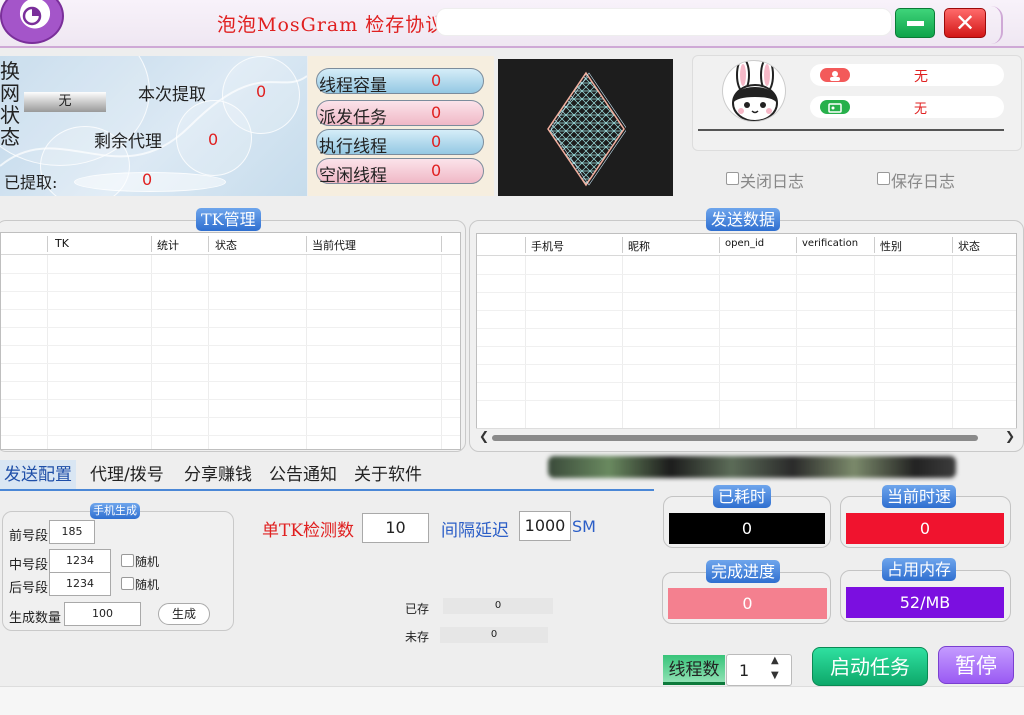 This screenshot has height=715, width=1024. Describe the element at coordinates (1010, 436) in the screenshot. I see `scroll-right-icon: ❯` at that location.